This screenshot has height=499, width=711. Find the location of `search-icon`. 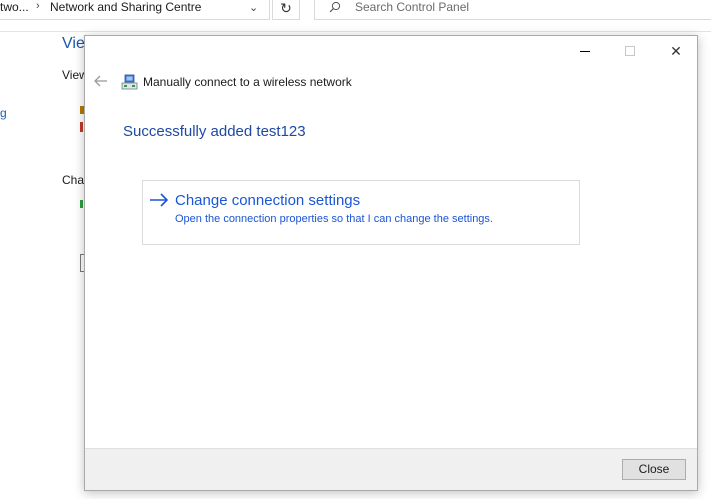

search-icon is located at coordinates (335, 7).